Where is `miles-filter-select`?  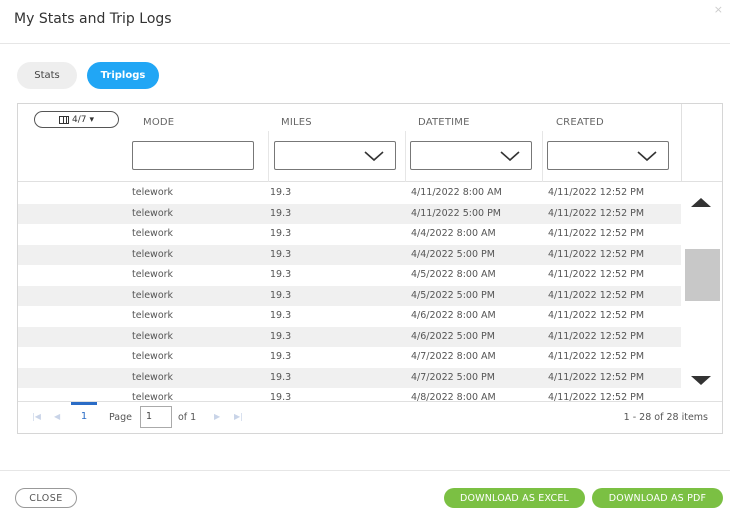
miles-filter-select is located at coordinates (335, 155).